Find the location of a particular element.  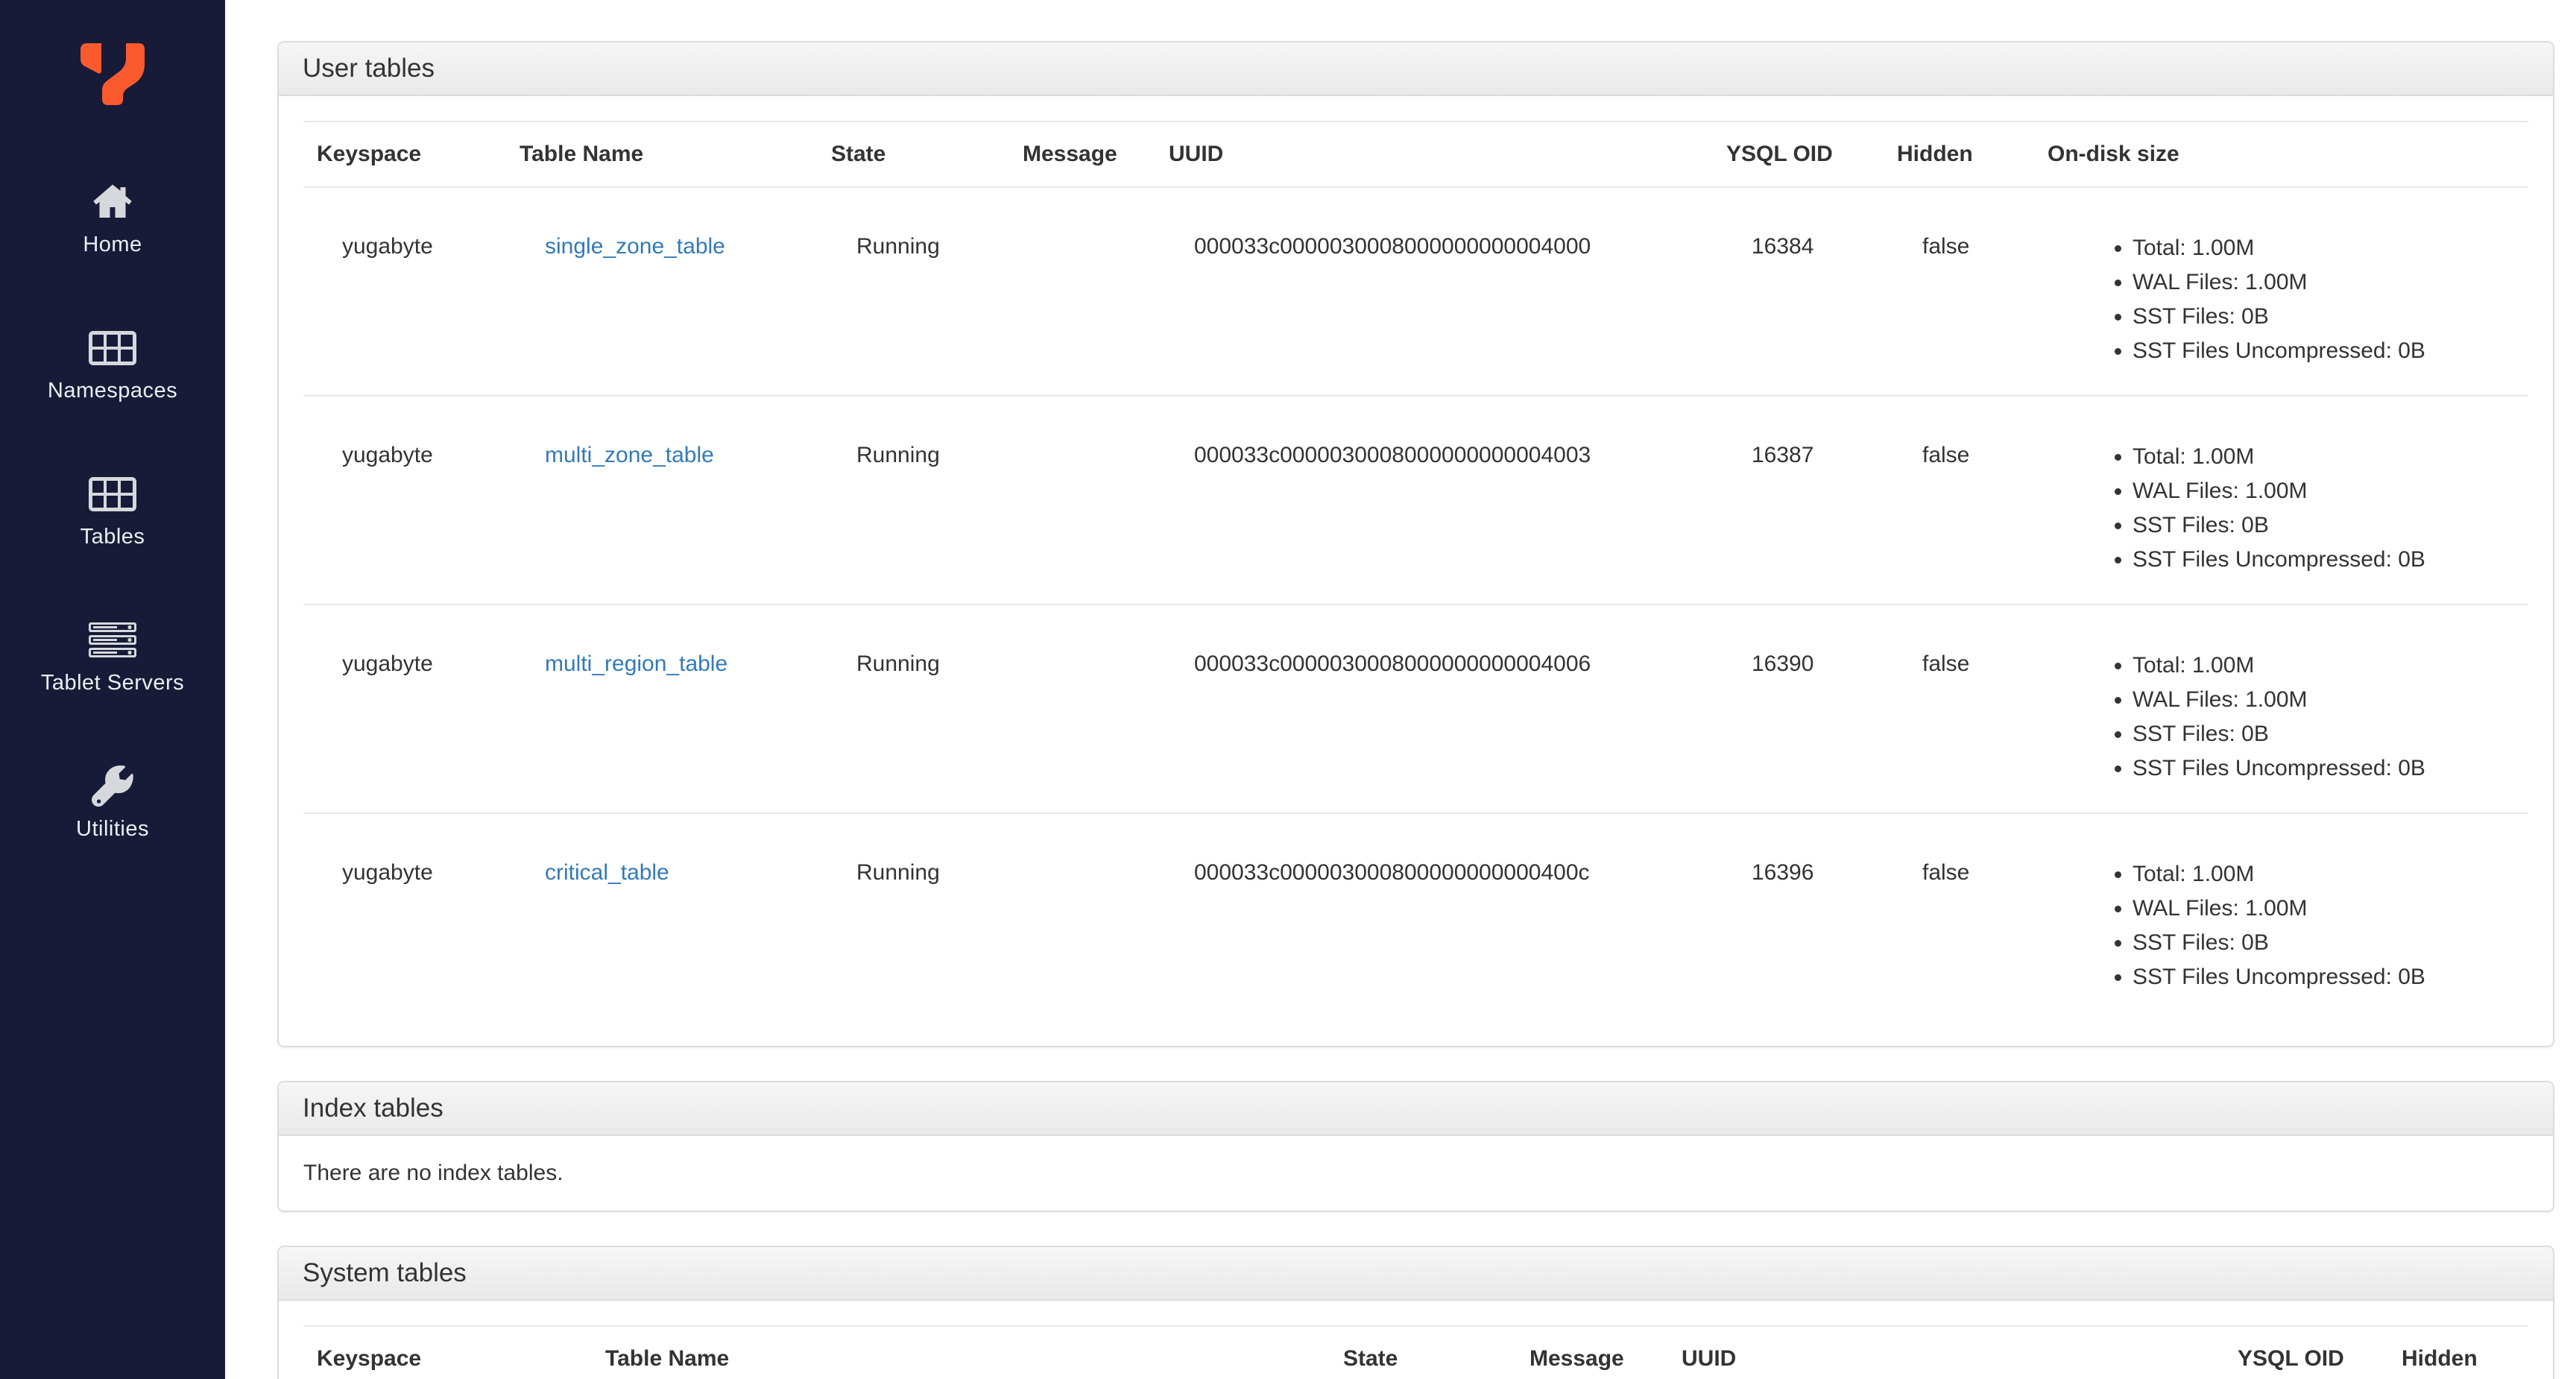

sidebar-item-utilities: Utilities is located at coordinates (113, 816).